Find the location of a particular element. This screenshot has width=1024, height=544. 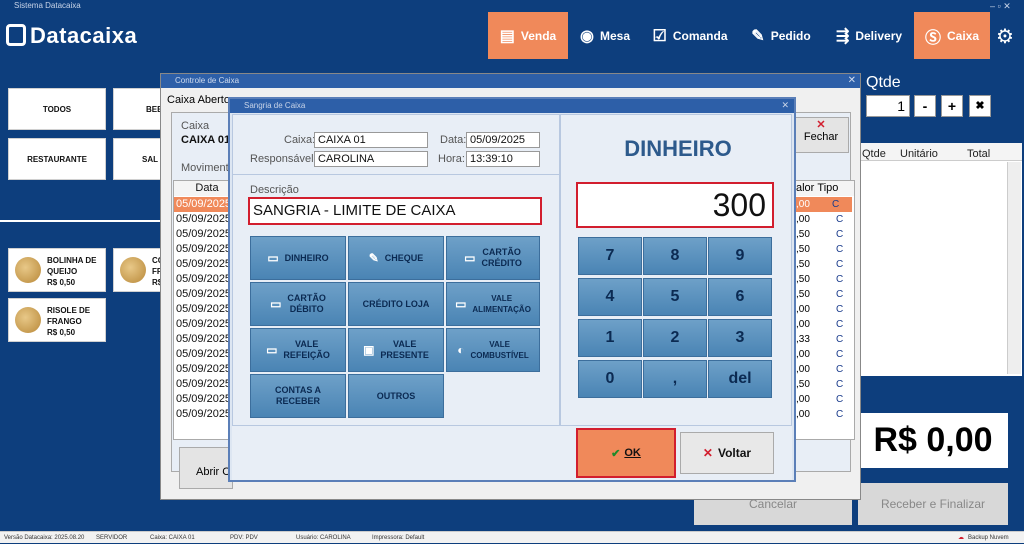

payment-dinheiro-button: ▭ DINHEIRO is located at coordinates (298, 258).